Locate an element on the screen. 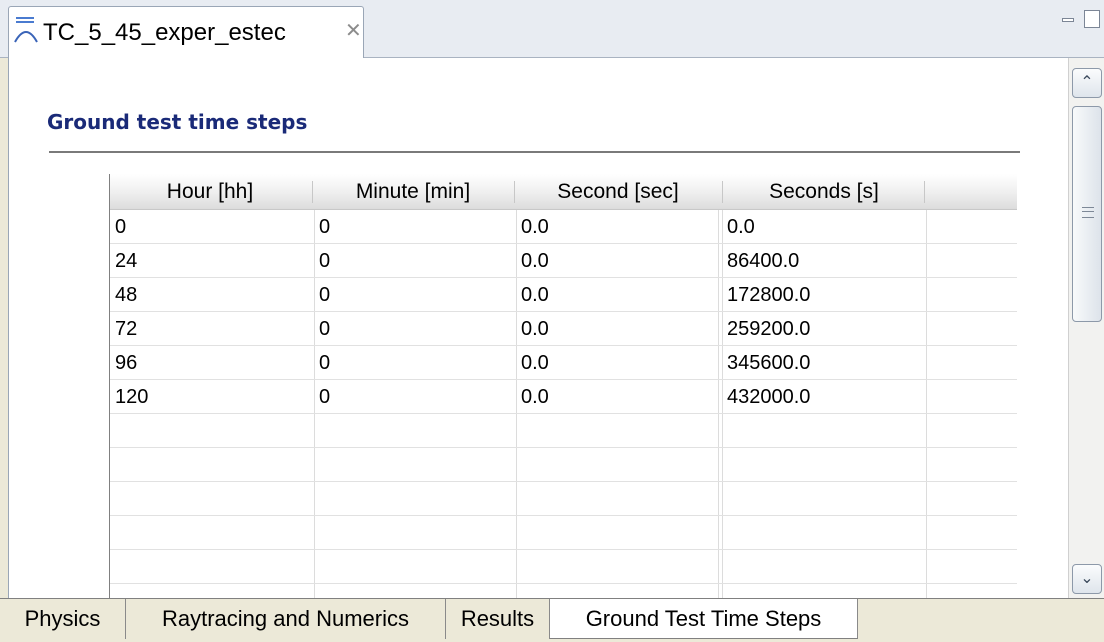 This screenshot has height=642, width=1104. cell-hour: 120 is located at coordinates (132, 397).